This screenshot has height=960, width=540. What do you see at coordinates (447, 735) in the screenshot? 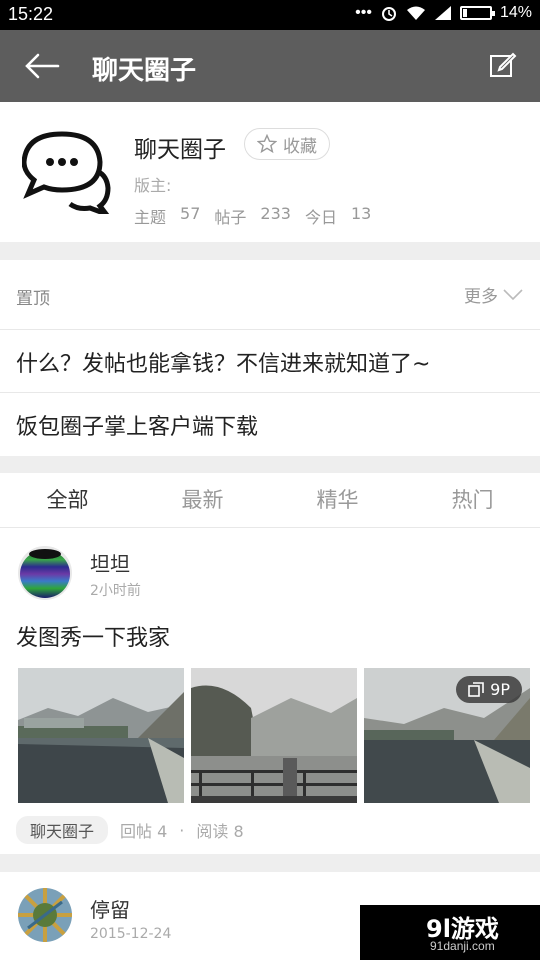
I see `post-image: 9P` at bounding box center [447, 735].